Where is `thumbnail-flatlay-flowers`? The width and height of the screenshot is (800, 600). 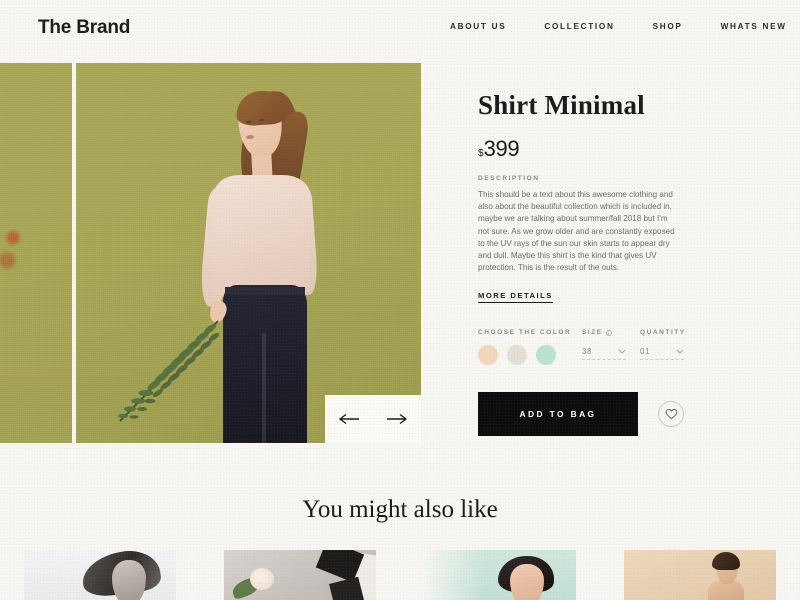
thumbnail-flatlay-flowers is located at coordinates (300, 575).